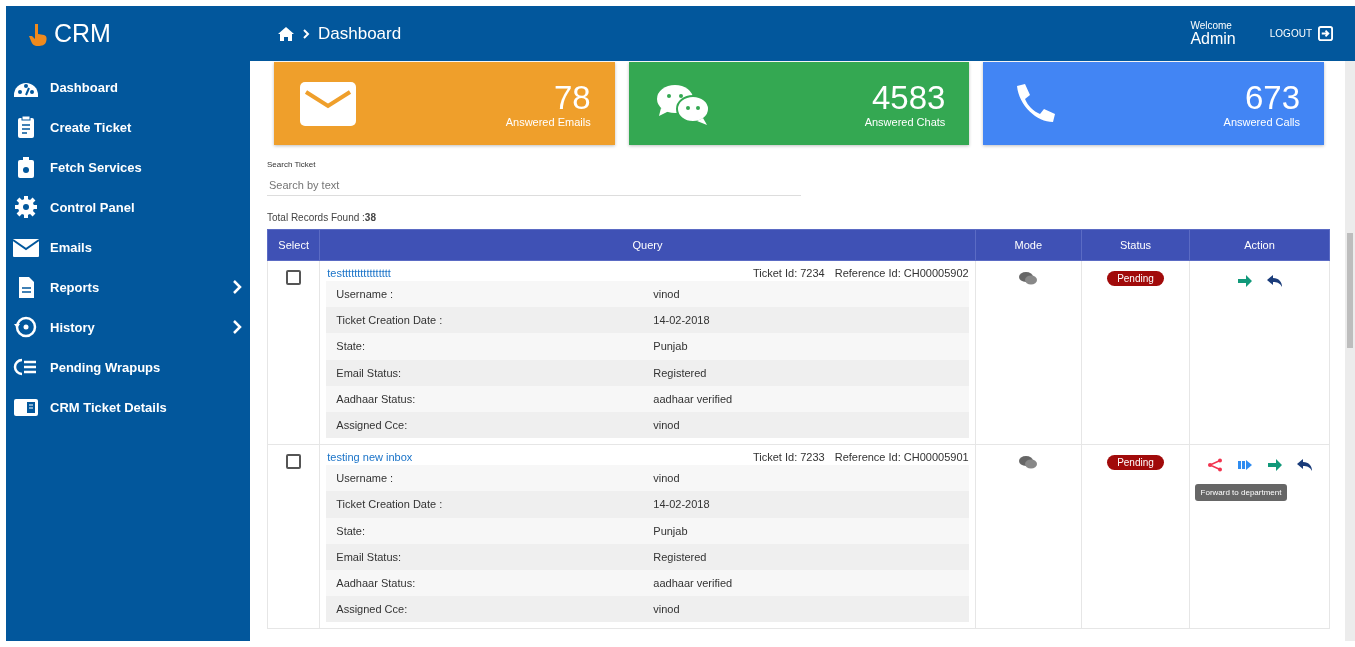  What do you see at coordinates (369, 457) in the screenshot?
I see `ticket-title-link: testing new inbox` at bounding box center [369, 457].